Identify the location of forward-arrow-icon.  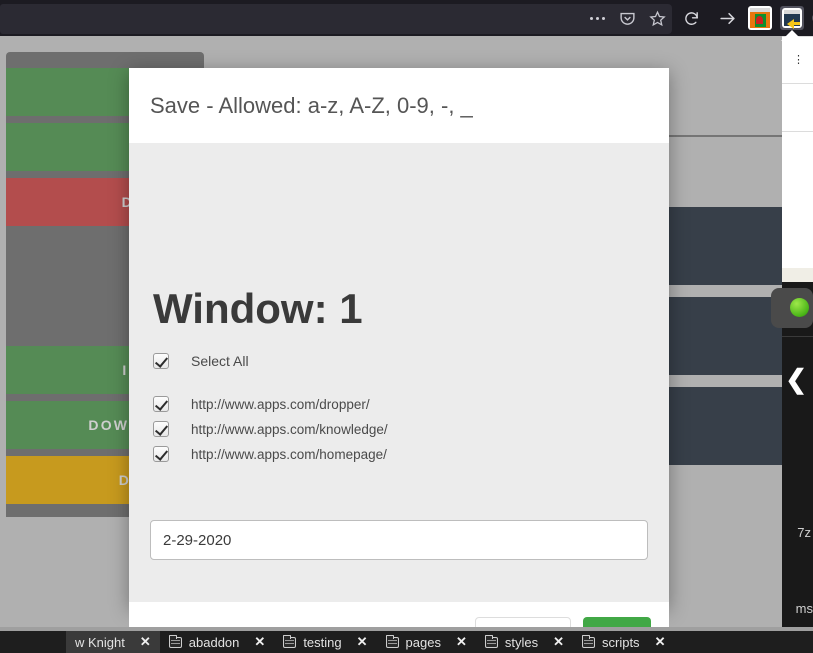
(727, 18).